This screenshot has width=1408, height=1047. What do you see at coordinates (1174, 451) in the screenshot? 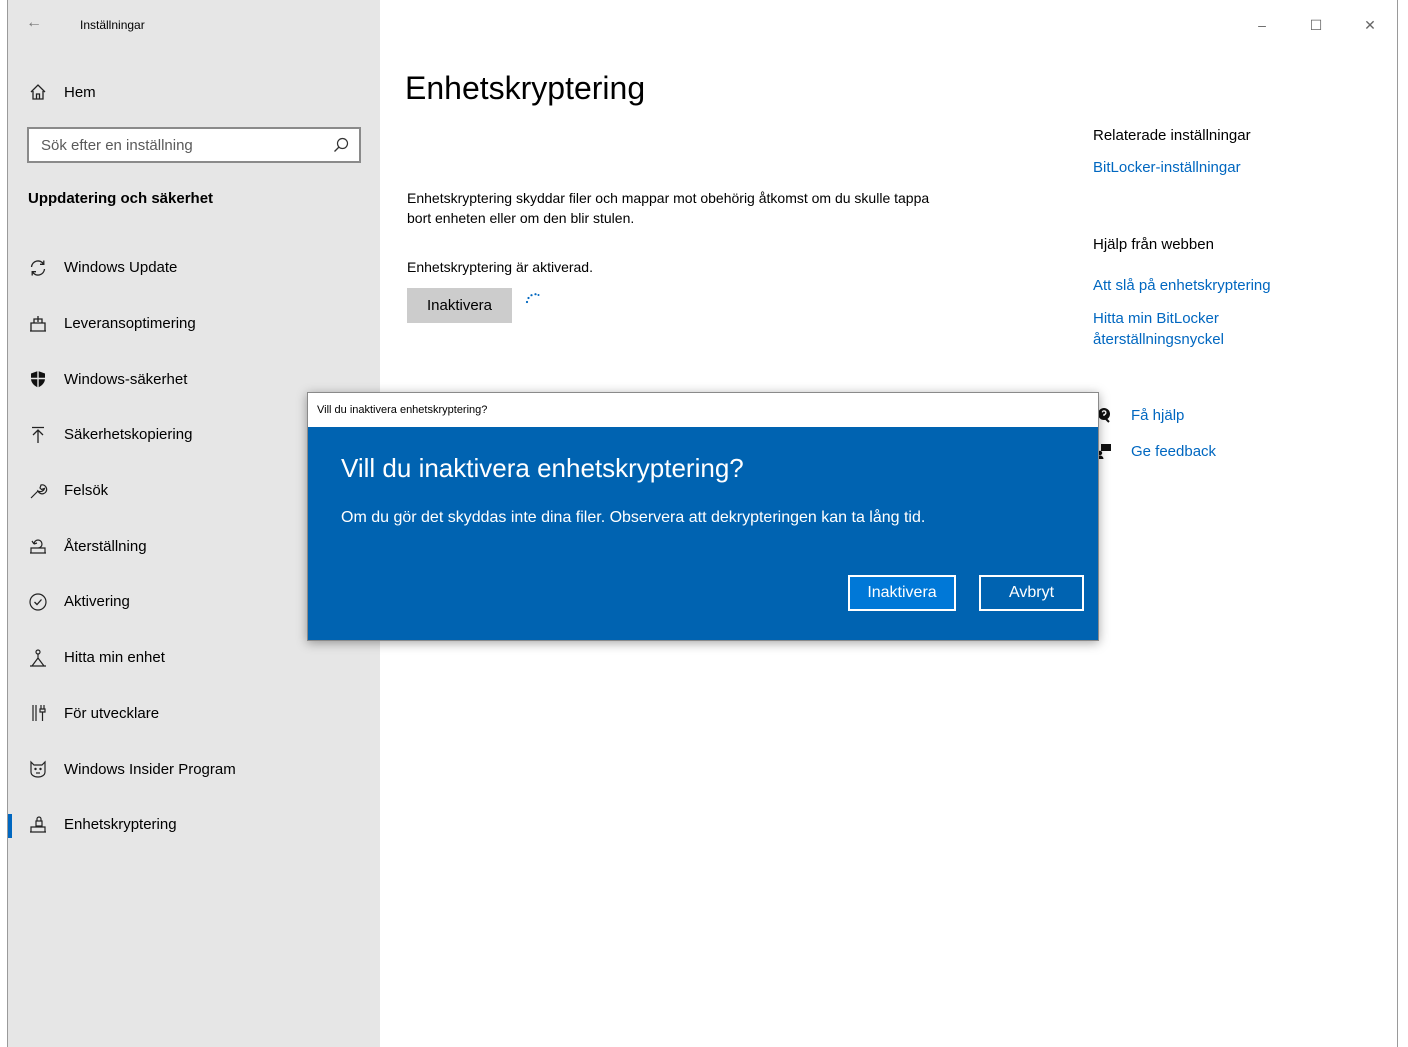
I see `give-feedback-label: Ge feedback` at bounding box center [1174, 451].